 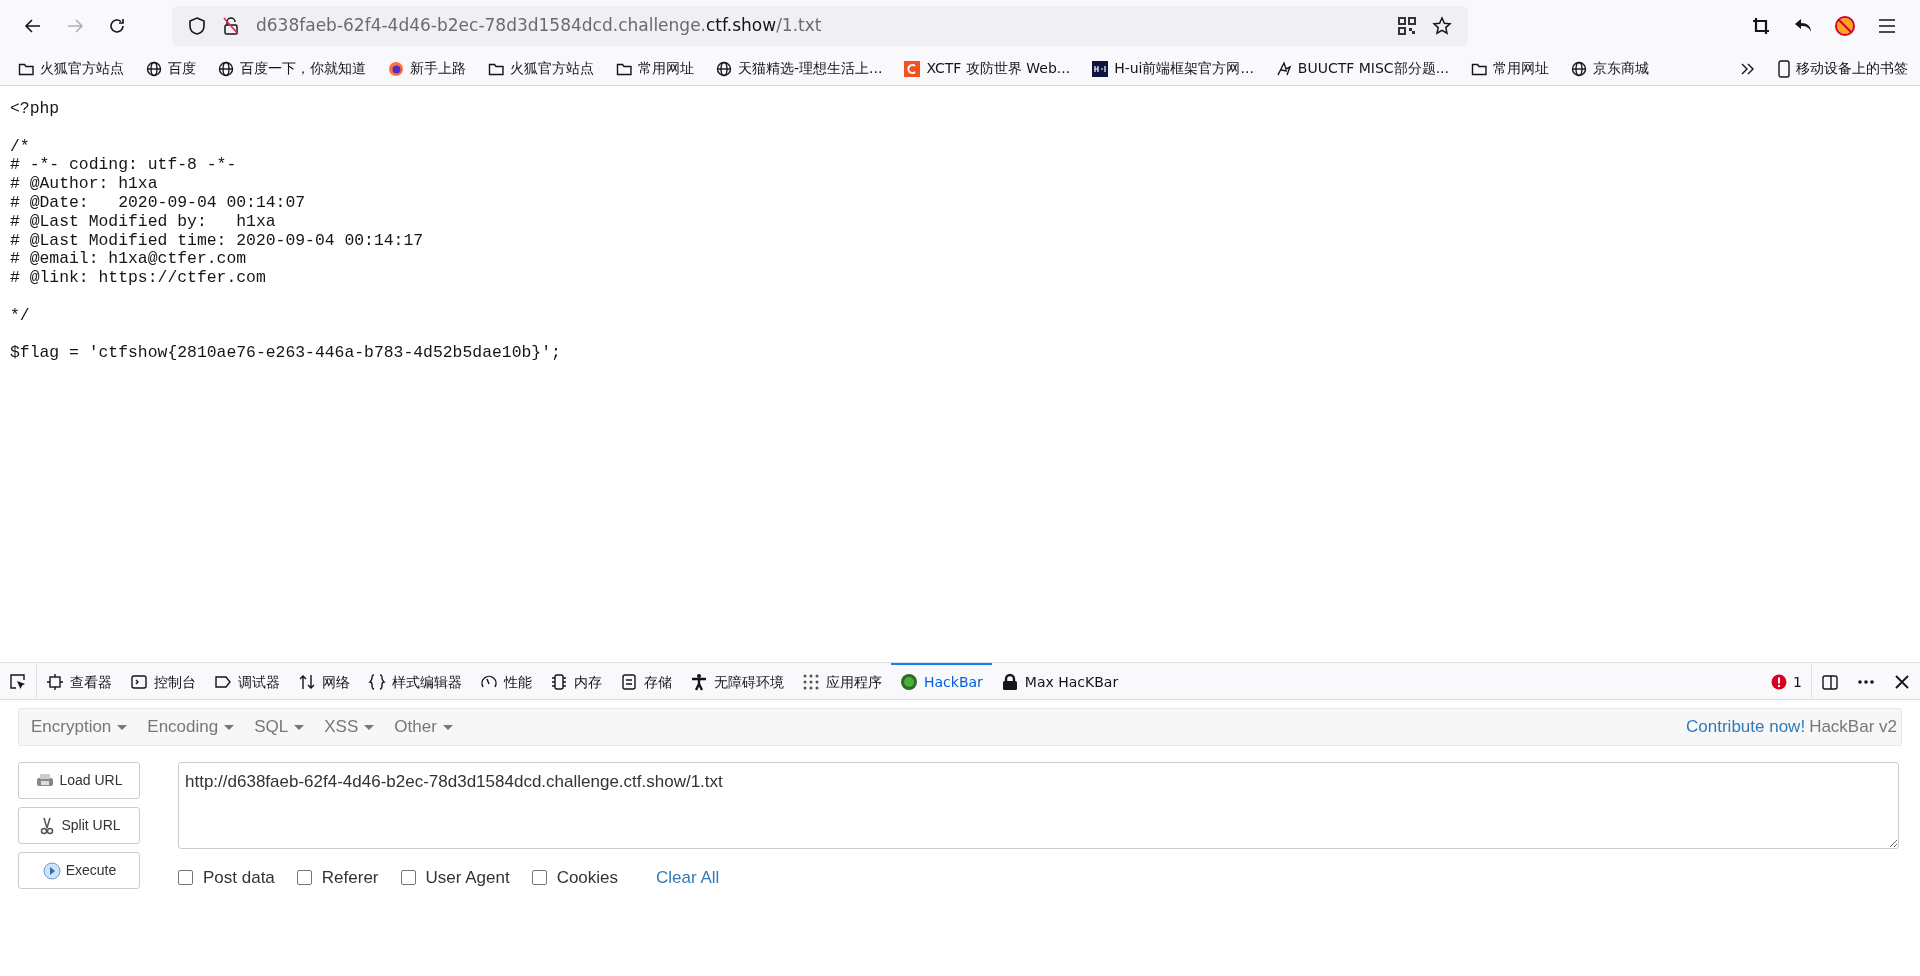 I want to click on action-button: Execute, so click(x=79, y=870).